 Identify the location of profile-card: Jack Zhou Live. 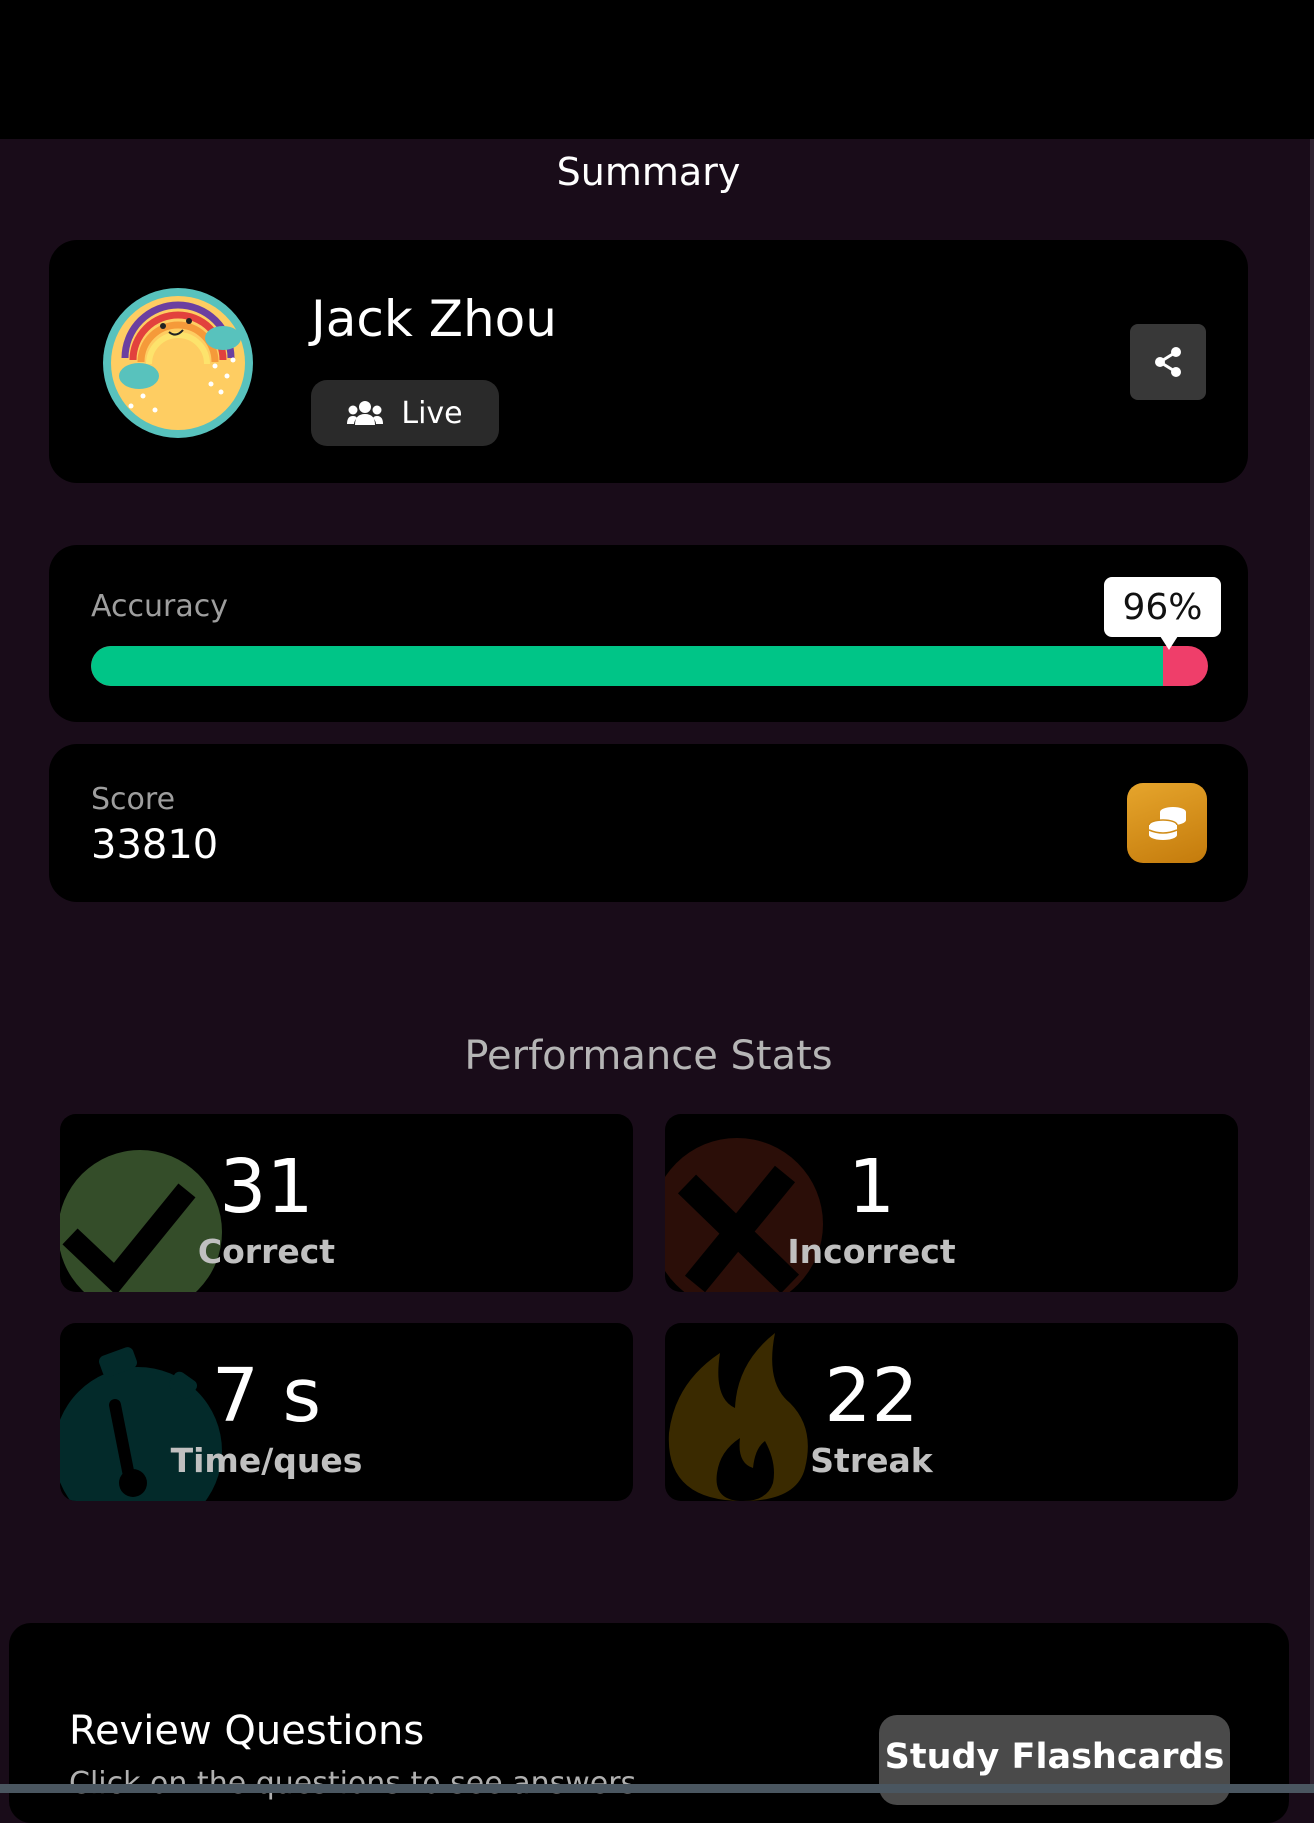
(648, 361).